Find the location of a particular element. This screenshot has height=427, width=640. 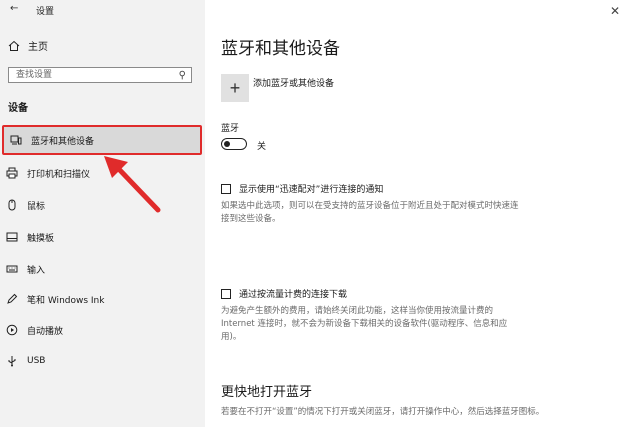

autoplay-icon is located at coordinates (12, 330).